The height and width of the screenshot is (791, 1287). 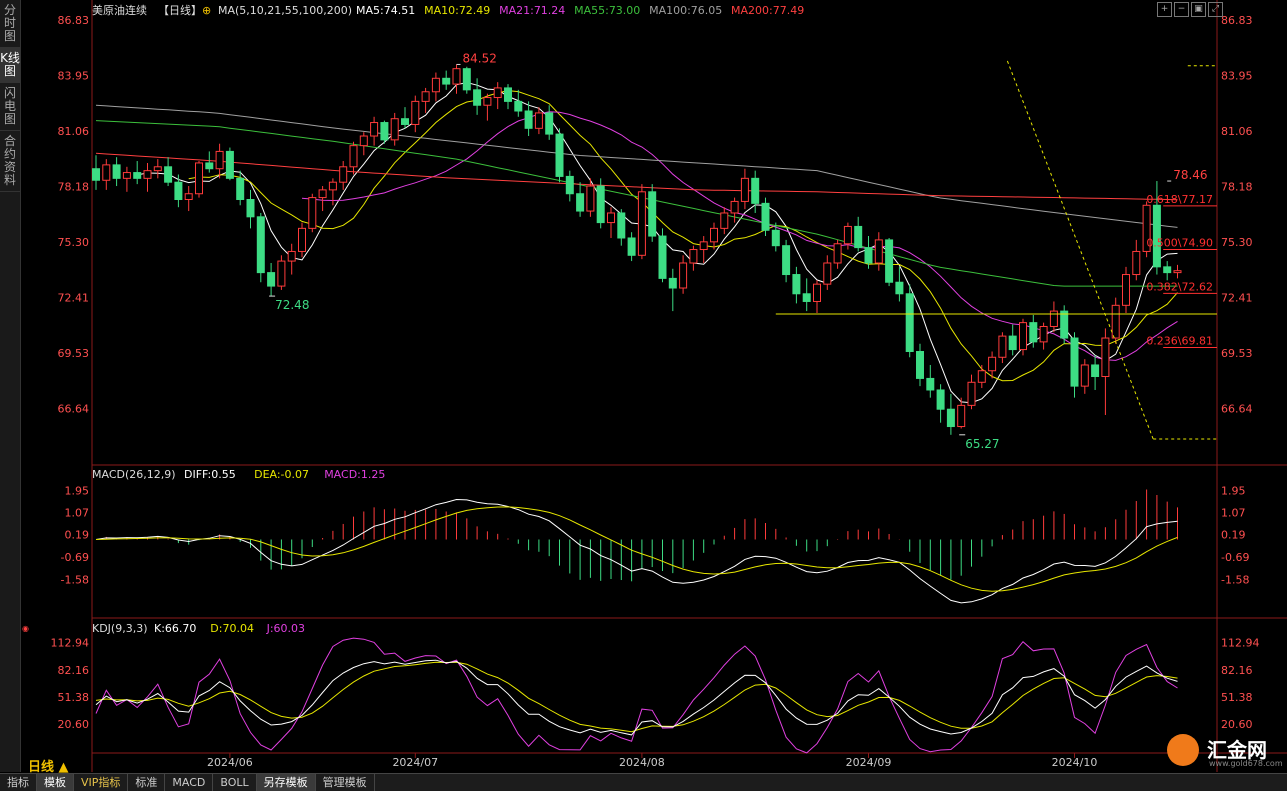 I want to click on kdj-settings-icon: ◉, so click(x=25, y=628).